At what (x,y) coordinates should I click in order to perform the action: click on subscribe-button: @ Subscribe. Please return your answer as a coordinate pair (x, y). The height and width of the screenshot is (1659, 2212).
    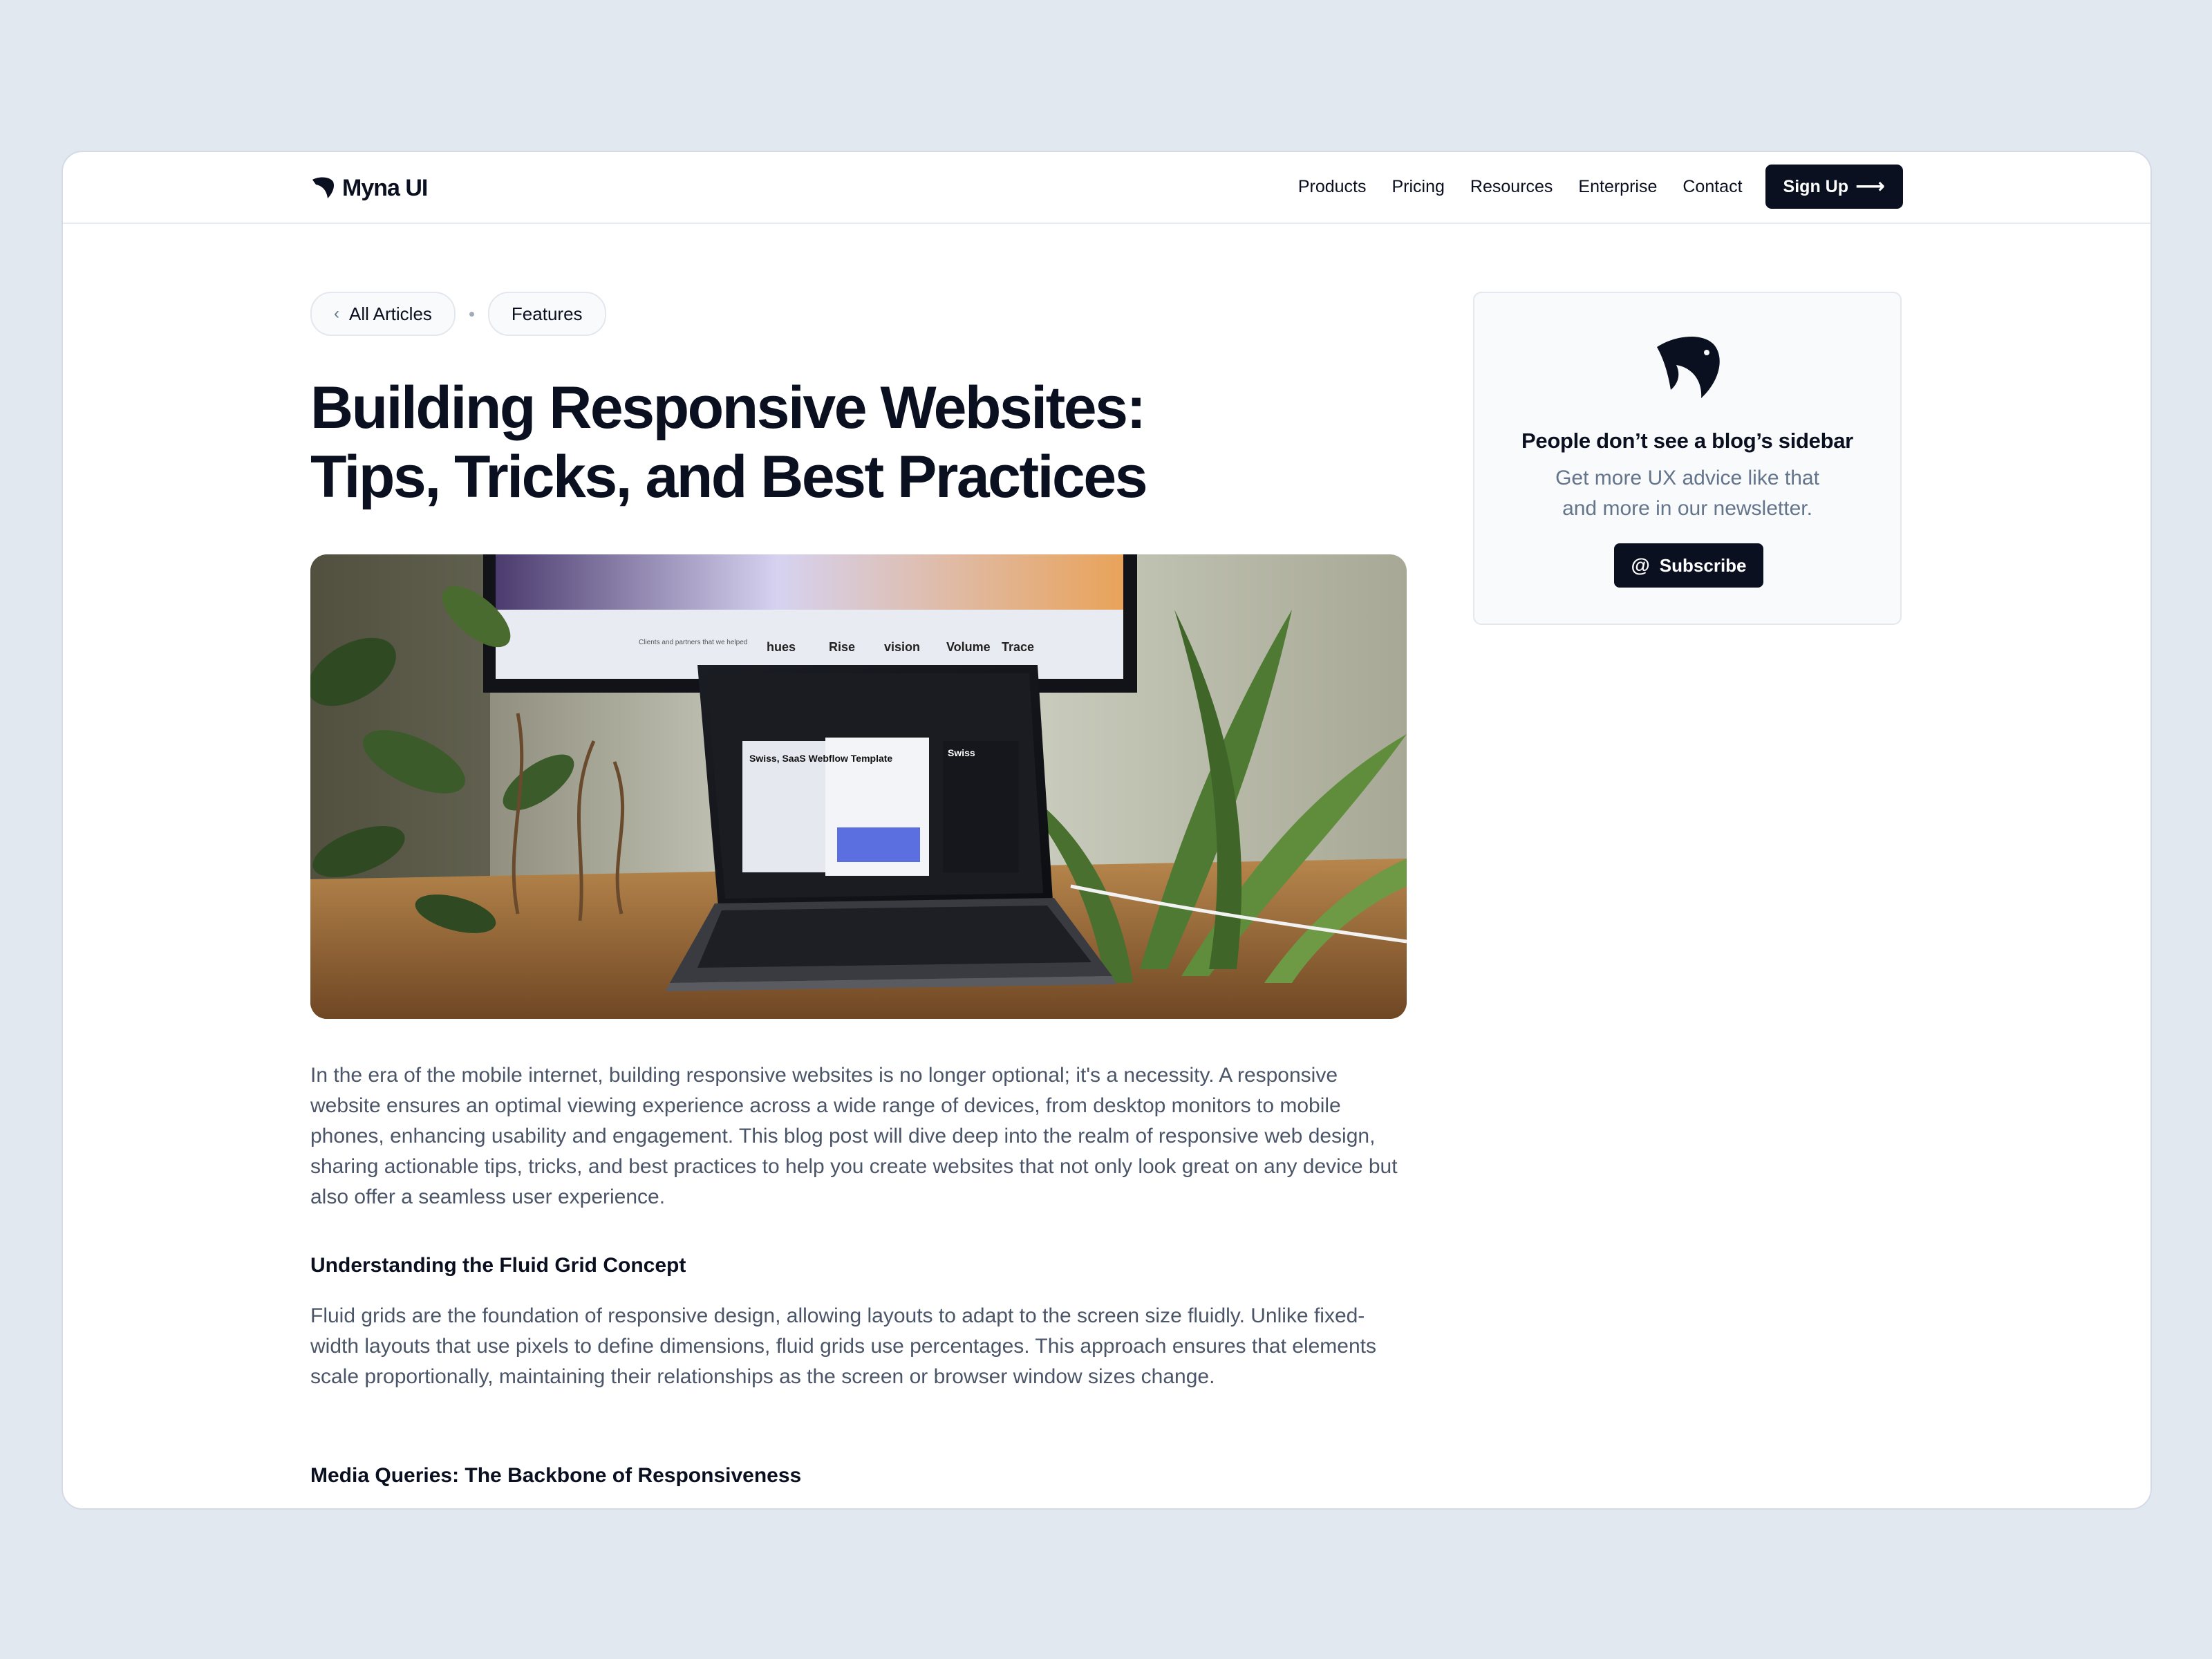
    Looking at the image, I should click on (1689, 565).